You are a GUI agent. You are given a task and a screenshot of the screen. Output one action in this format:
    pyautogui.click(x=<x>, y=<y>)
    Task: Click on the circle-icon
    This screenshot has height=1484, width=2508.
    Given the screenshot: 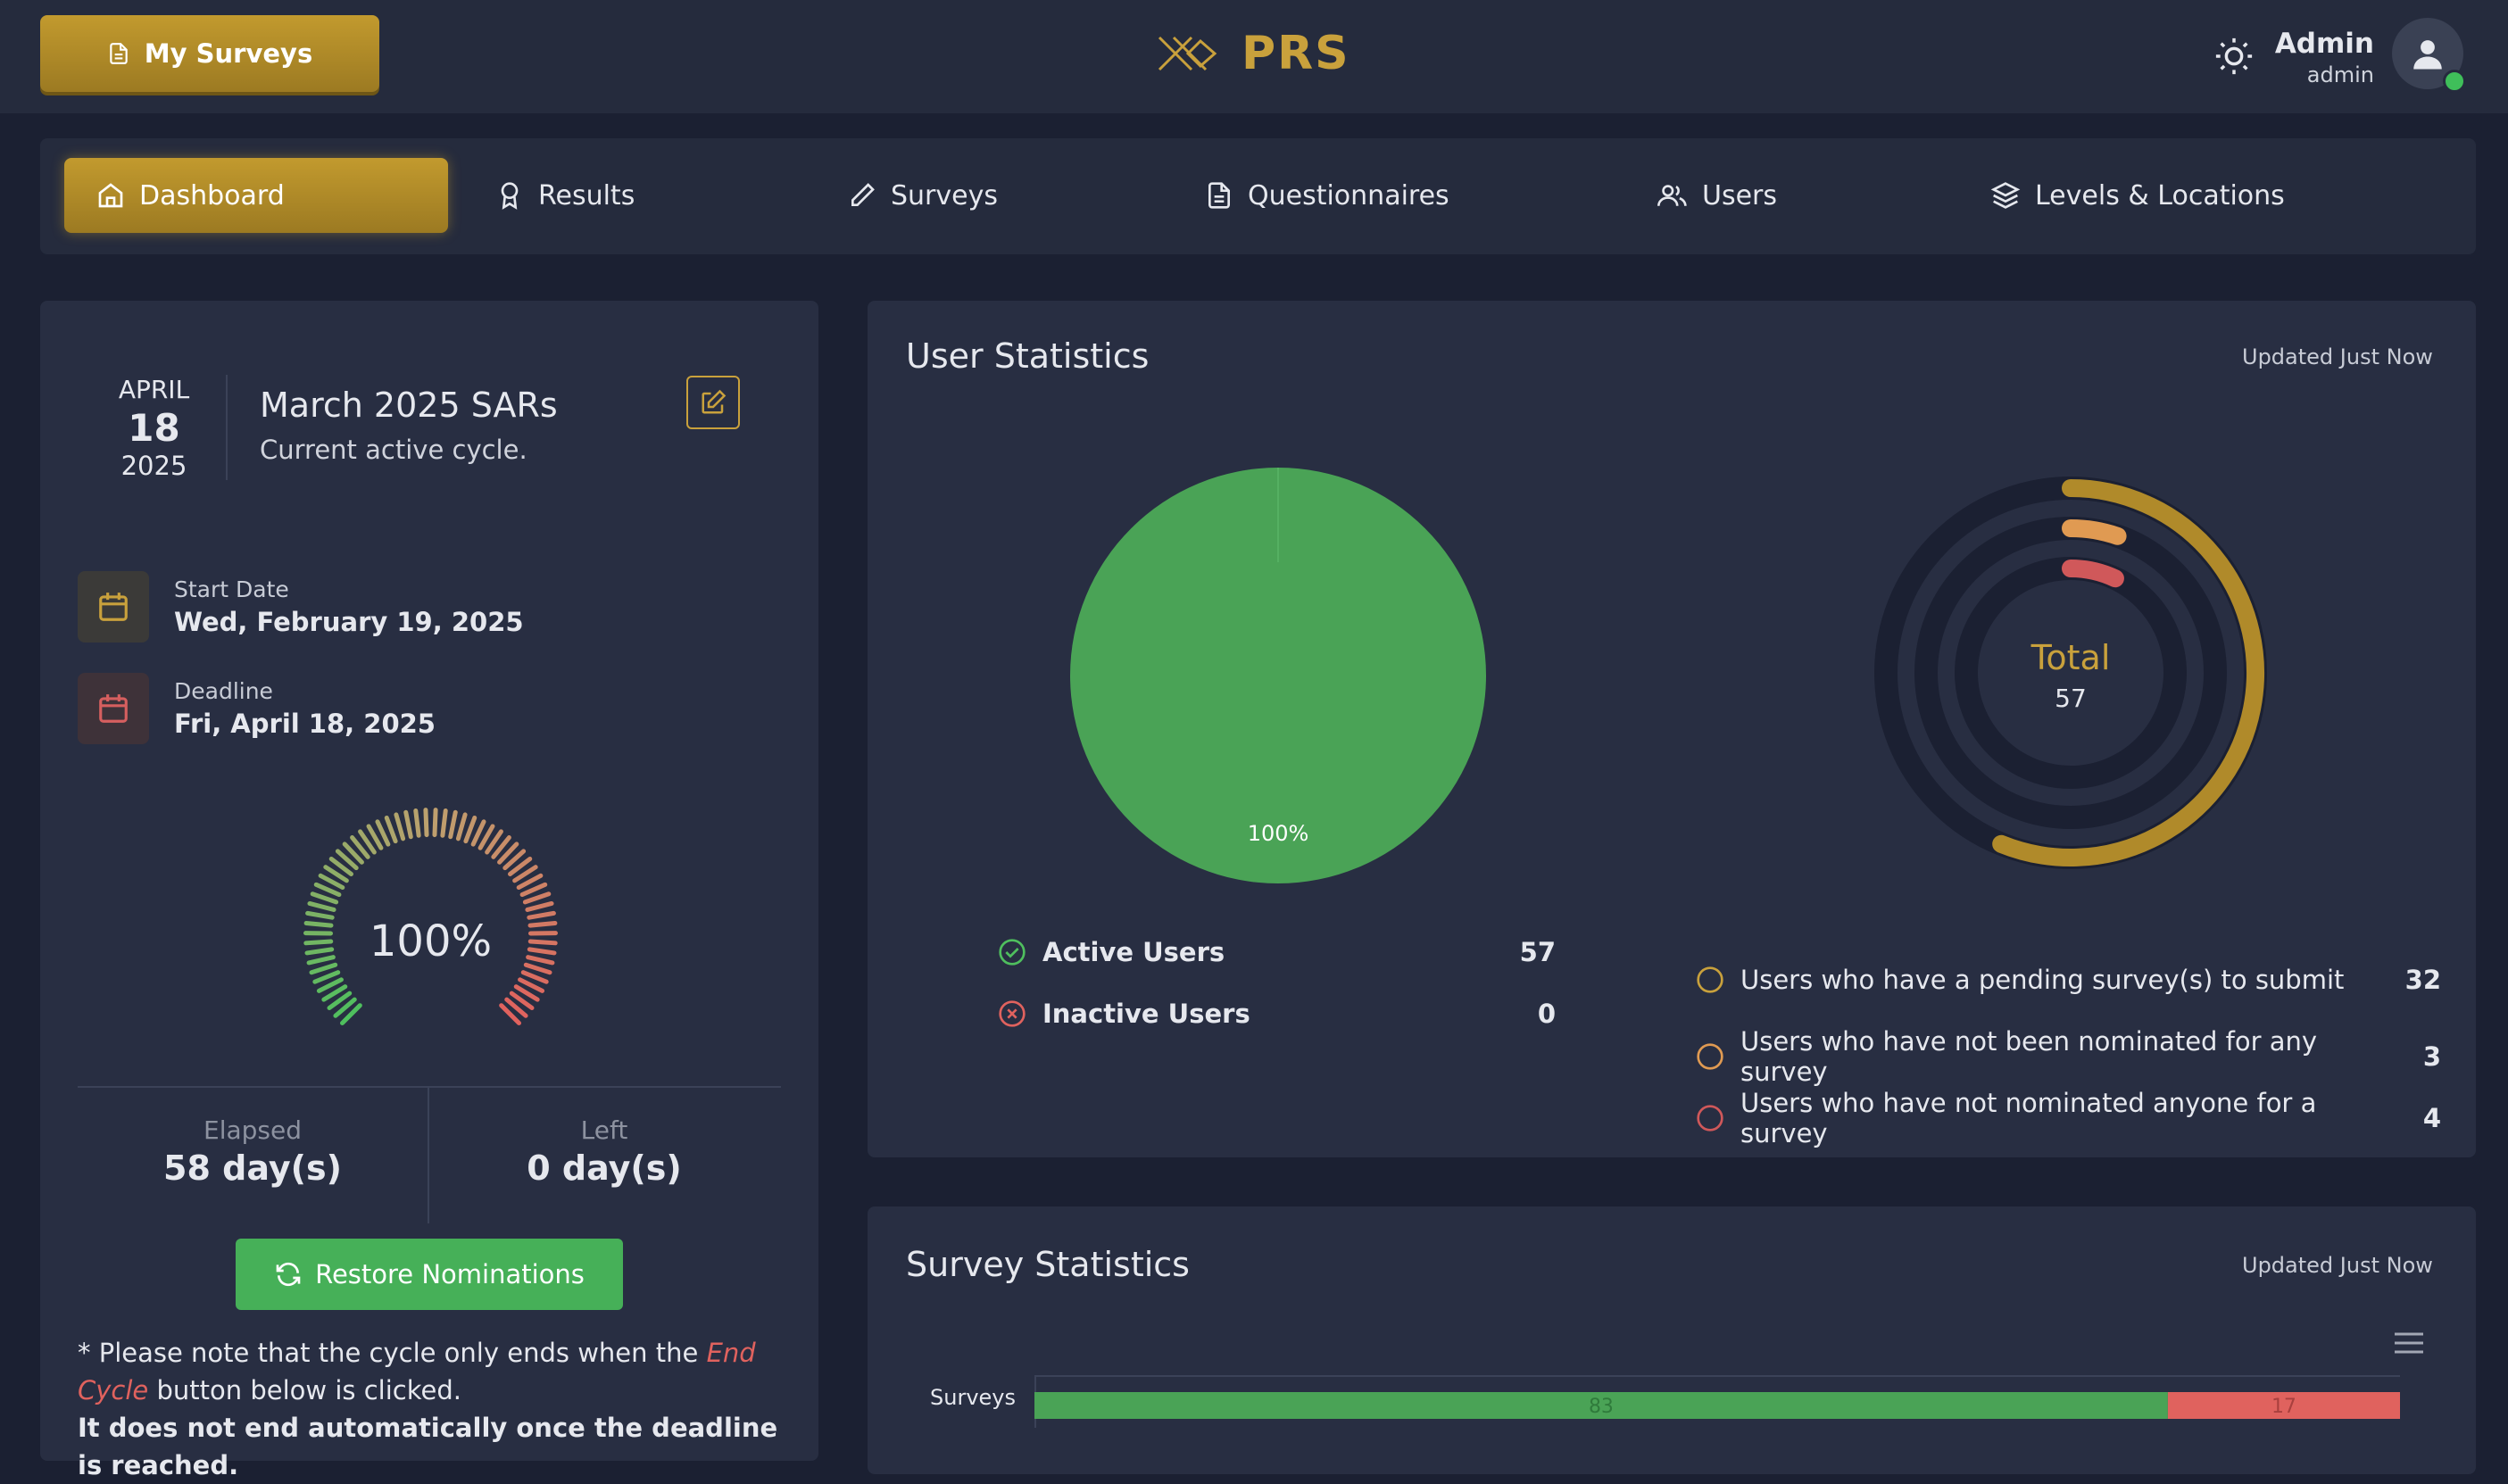 What is the action you would take?
    pyautogui.click(x=1710, y=980)
    